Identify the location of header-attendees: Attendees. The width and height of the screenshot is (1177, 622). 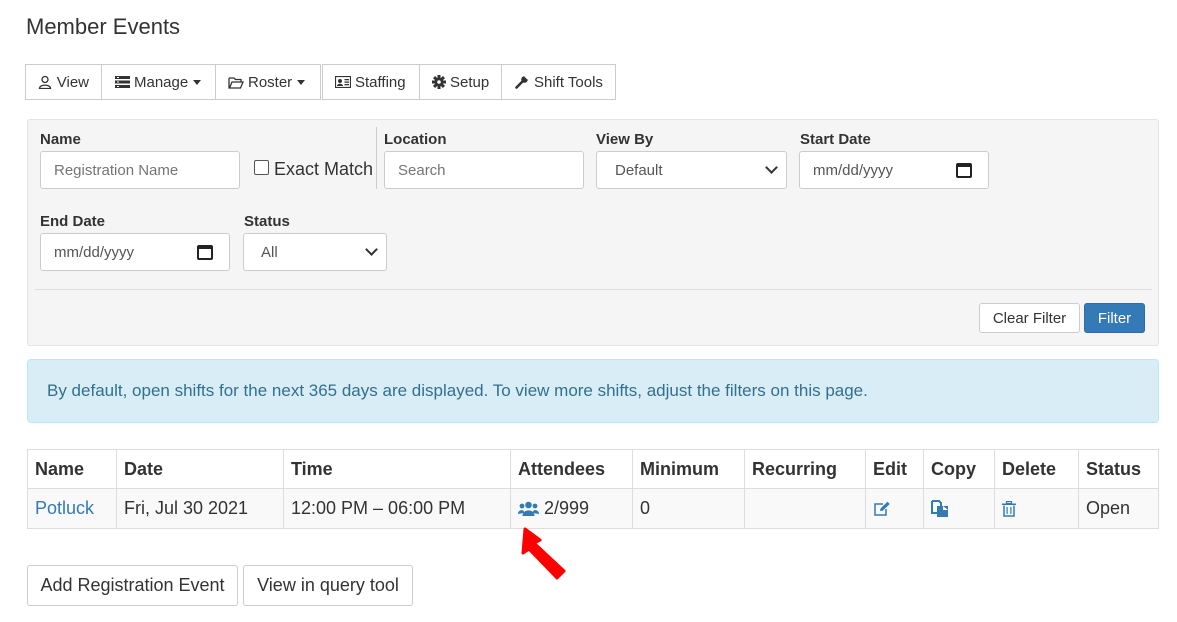
(571, 469).